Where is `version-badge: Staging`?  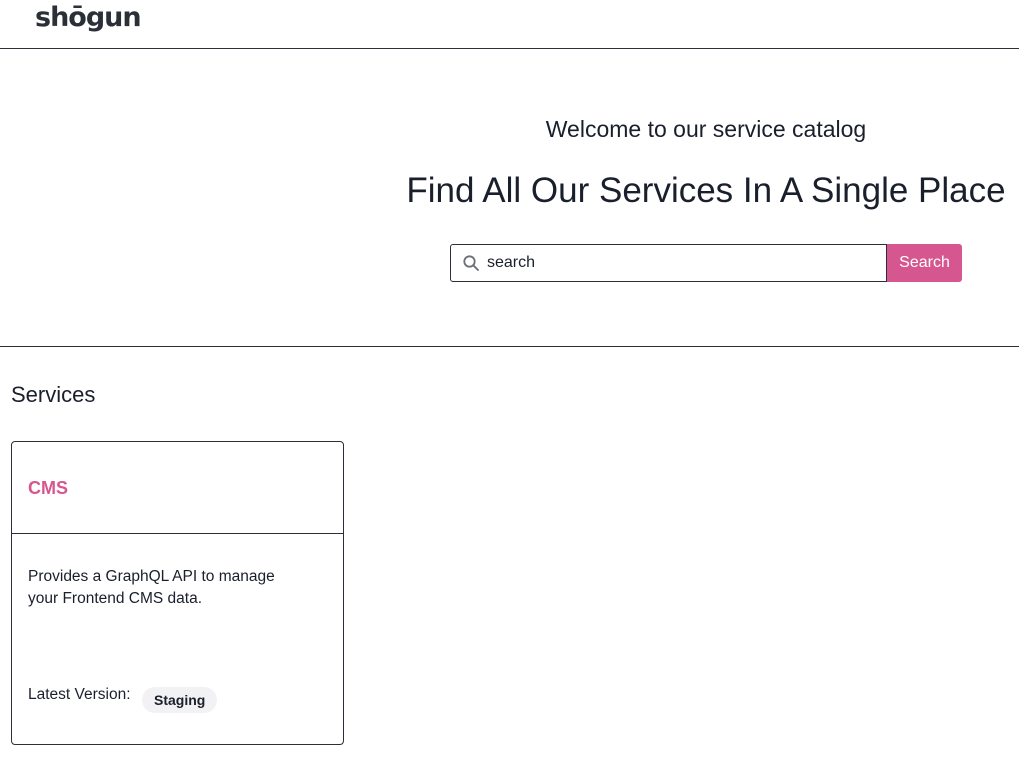 version-badge: Staging is located at coordinates (180, 700).